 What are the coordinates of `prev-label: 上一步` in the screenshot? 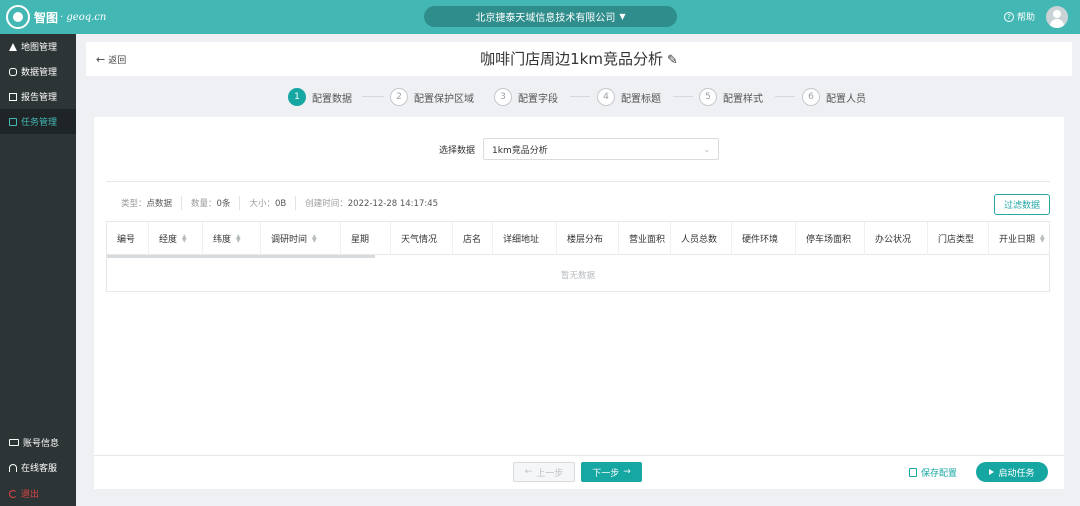 It's located at (550, 473).